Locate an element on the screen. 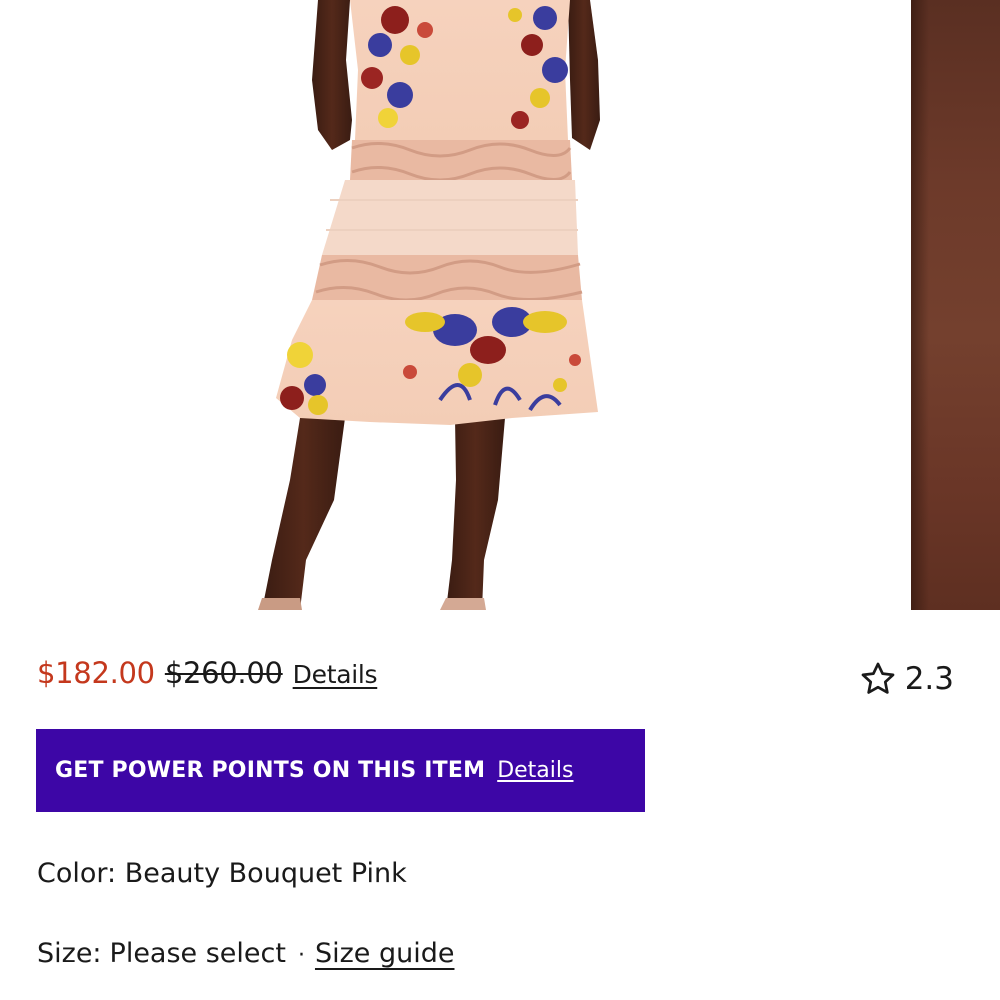  power-points-text: GET POWER POINTS ON THIS ITEM is located at coordinates (270, 770).